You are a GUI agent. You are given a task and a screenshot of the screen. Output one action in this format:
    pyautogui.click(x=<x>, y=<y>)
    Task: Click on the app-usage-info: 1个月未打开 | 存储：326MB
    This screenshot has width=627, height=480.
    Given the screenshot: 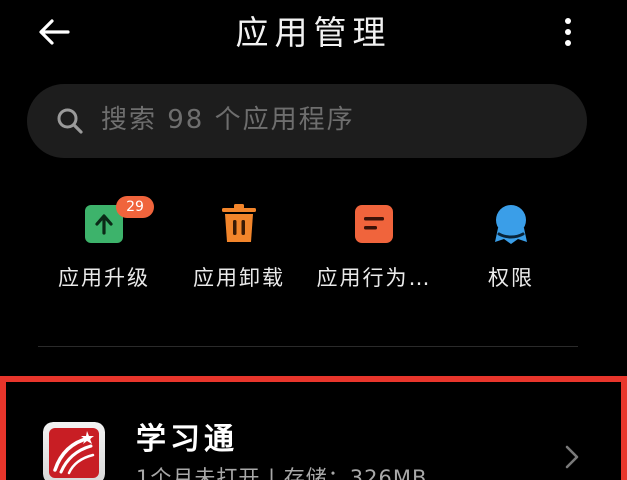 What is the action you would take?
    pyautogui.click(x=282, y=473)
    